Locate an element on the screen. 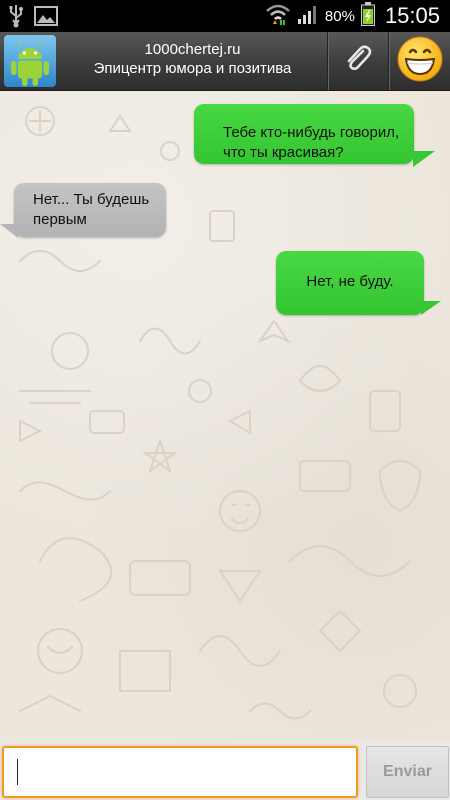  message-text: Нет, не буду. is located at coordinates (350, 281).